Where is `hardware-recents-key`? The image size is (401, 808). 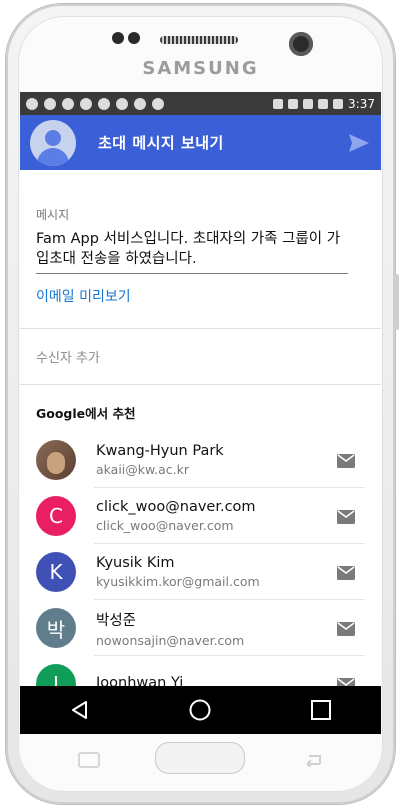
hardware-recents-key is located at coordinates (89, 760).